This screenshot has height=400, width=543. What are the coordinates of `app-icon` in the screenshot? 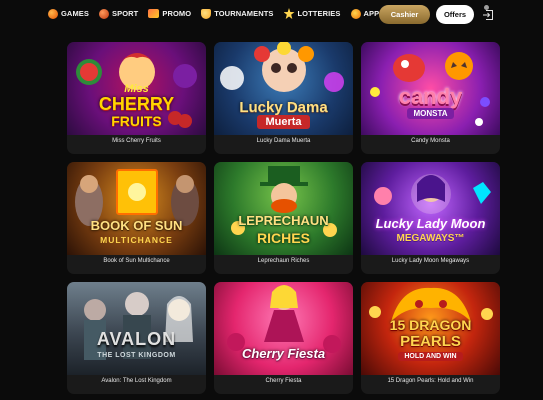 It's located at (355, 13).